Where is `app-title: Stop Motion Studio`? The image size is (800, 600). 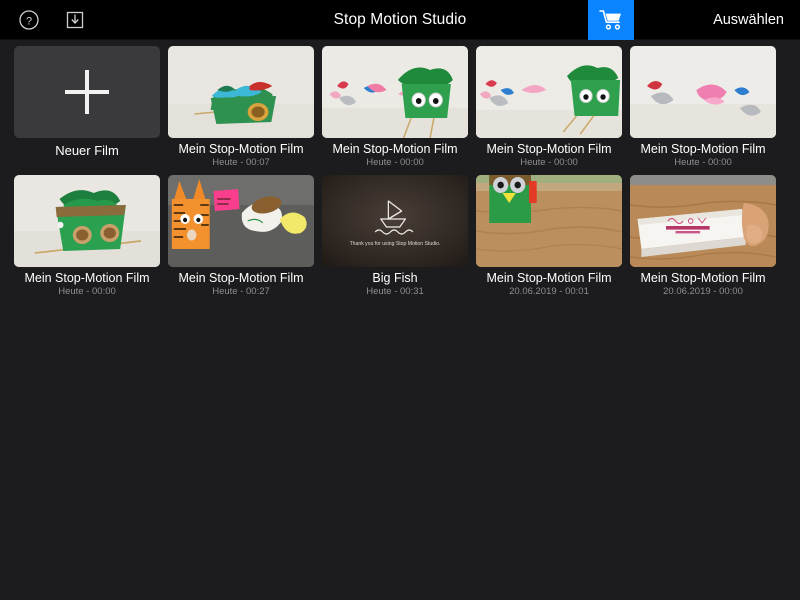 app-title: Stop Motion Studio is located at coordinates (400, 19).